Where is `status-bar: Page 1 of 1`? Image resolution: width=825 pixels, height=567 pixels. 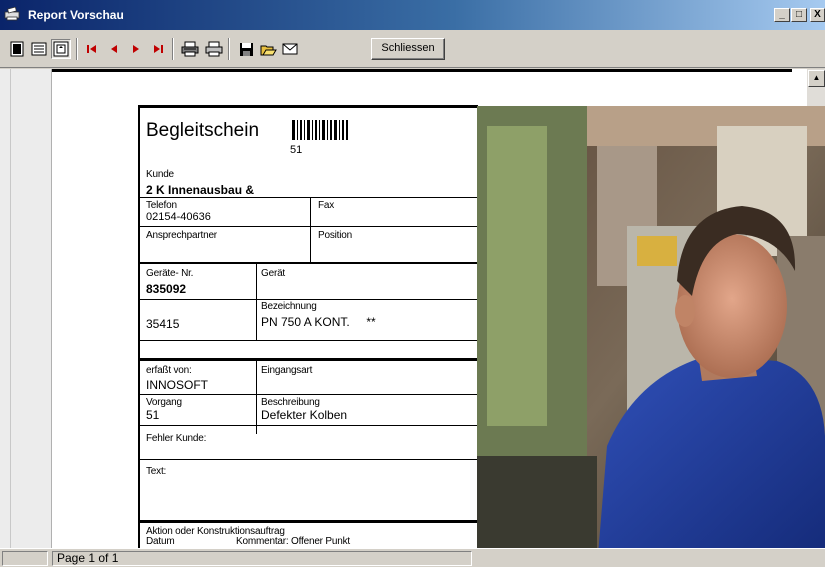
status-bar: Page 1 of 1 is located at coordinates (412, 557).